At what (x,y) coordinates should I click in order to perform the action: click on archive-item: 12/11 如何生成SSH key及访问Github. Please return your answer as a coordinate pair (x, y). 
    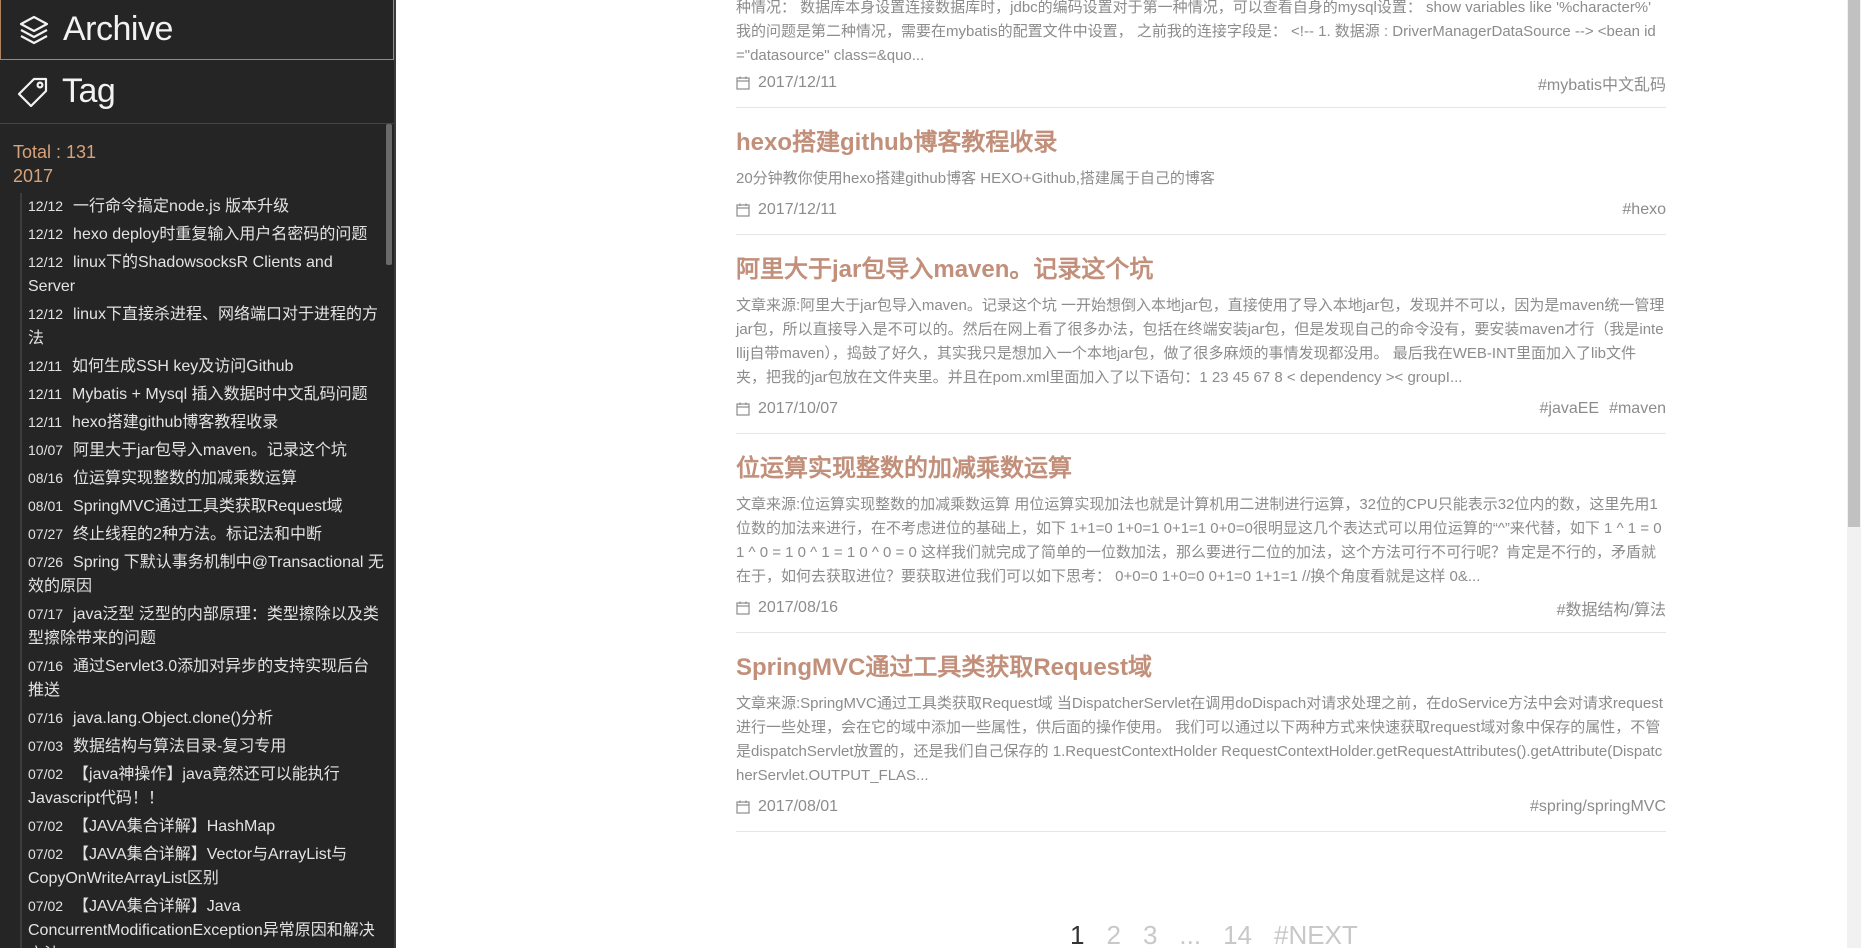
    Looking at the image, I should click on (206, 367).